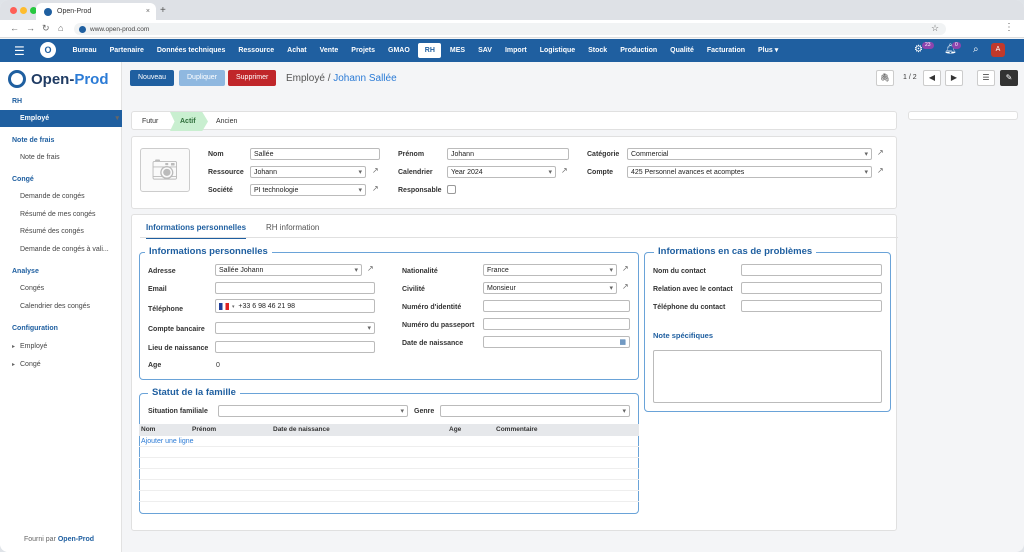  What do you see at coordinates (954, 78) in the screenshot?
I see `next-record-icon: ▶` at bounding box center [954, 78].